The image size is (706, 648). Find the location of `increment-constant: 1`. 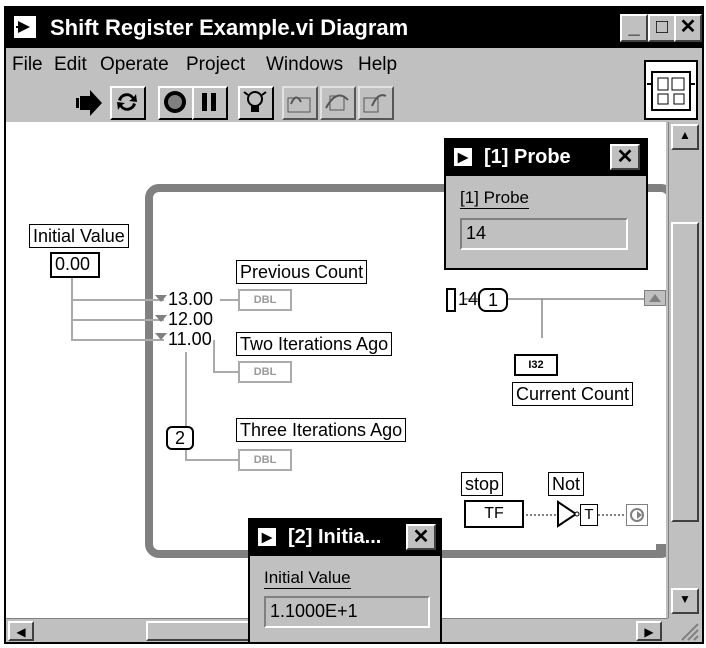

increment-constant: 1 is located at coordinates (493, 300).